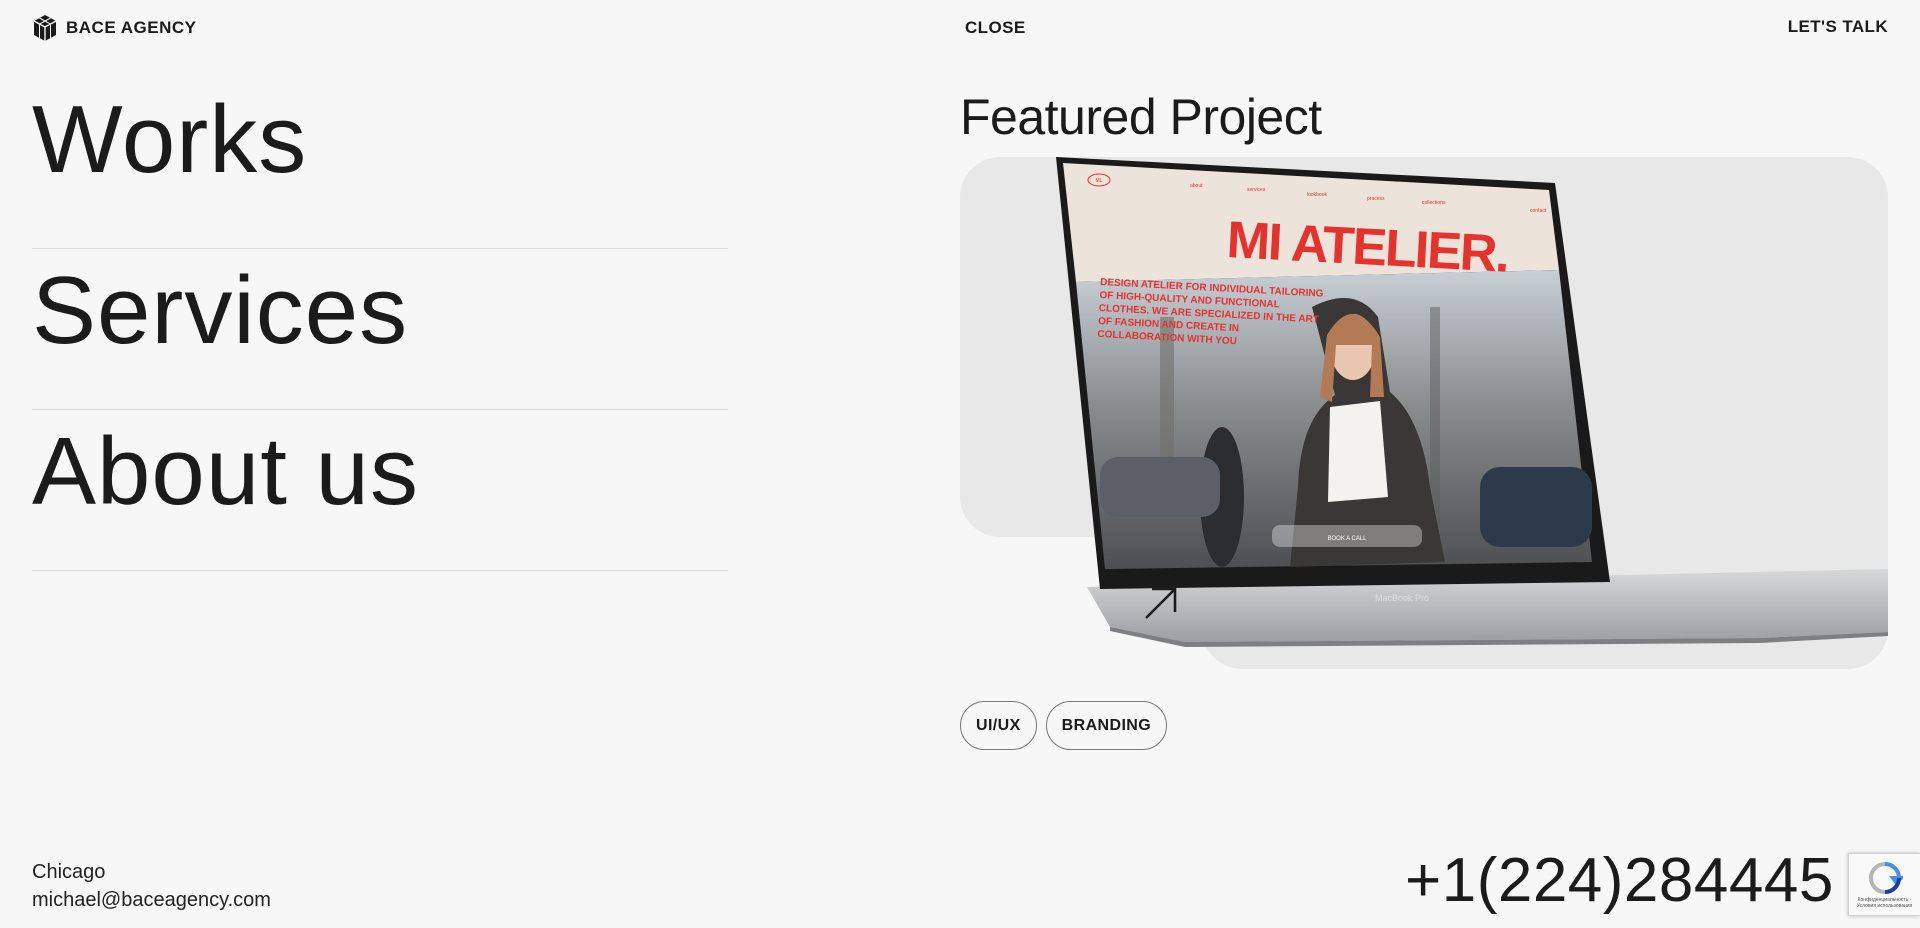  Describe the element at coordinates (1106, 725) in the screenshot. I see `tag-branding: BRANDING` at that location.